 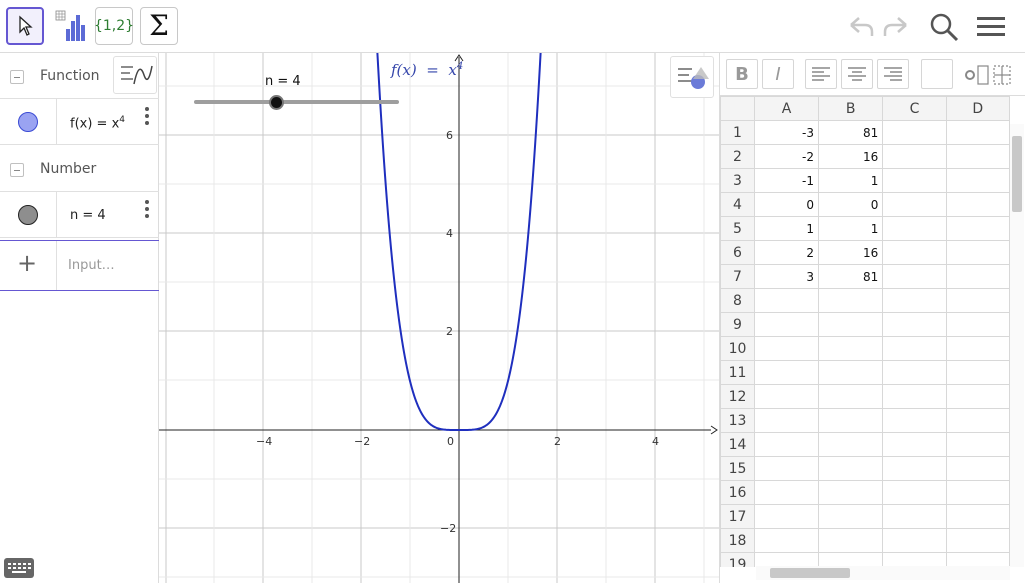 I want to click on row-header: 9, so click(x=738, y=324).